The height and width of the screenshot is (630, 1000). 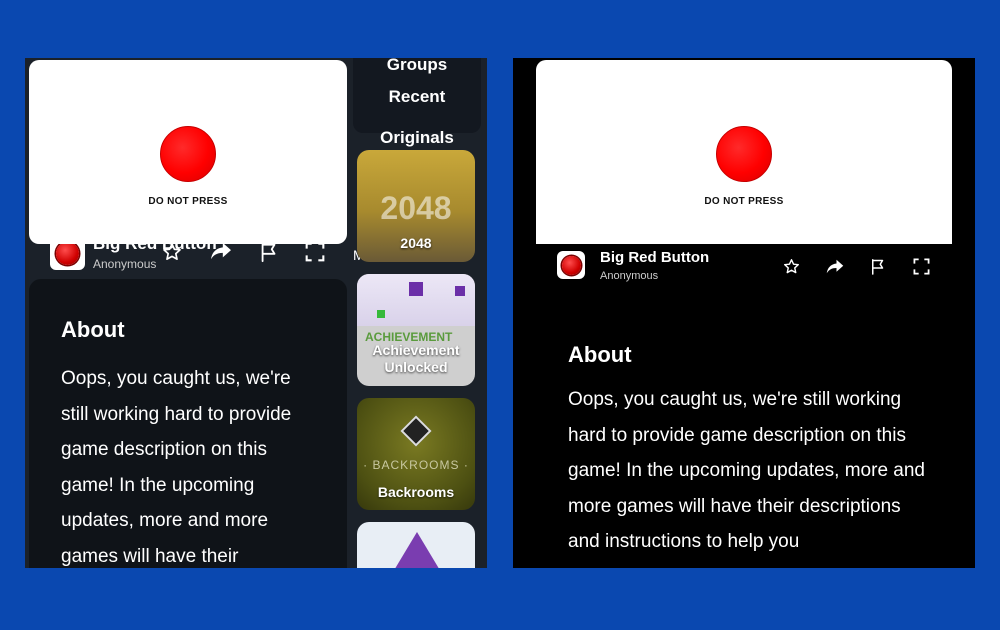 What do you see at coordinates (417, 138) in the screenshot?
I see `menu-item-originals: Originals` at bounding box center [417, 138].